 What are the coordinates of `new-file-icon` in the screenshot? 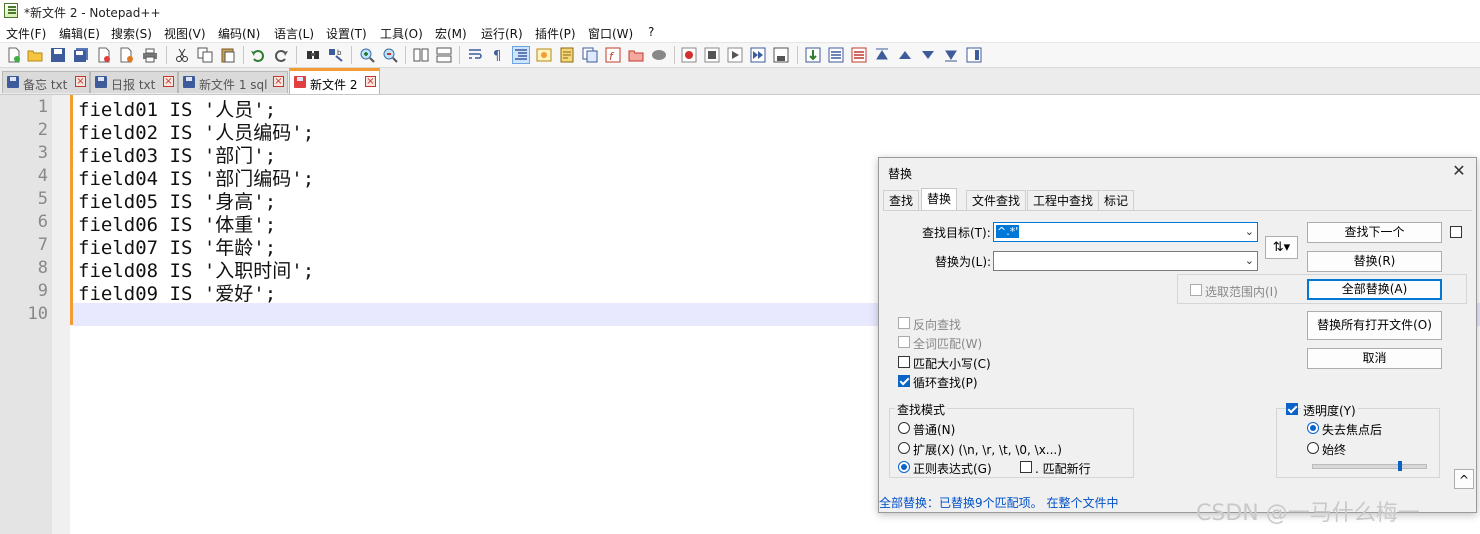 It's located at (14, 55).